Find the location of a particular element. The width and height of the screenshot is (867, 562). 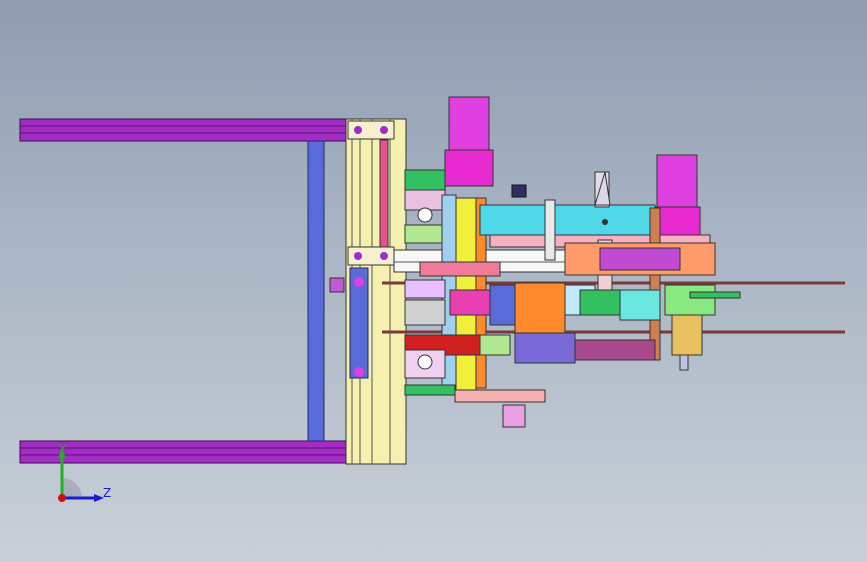

top-frame-rail is located at coordinates (185, 130).